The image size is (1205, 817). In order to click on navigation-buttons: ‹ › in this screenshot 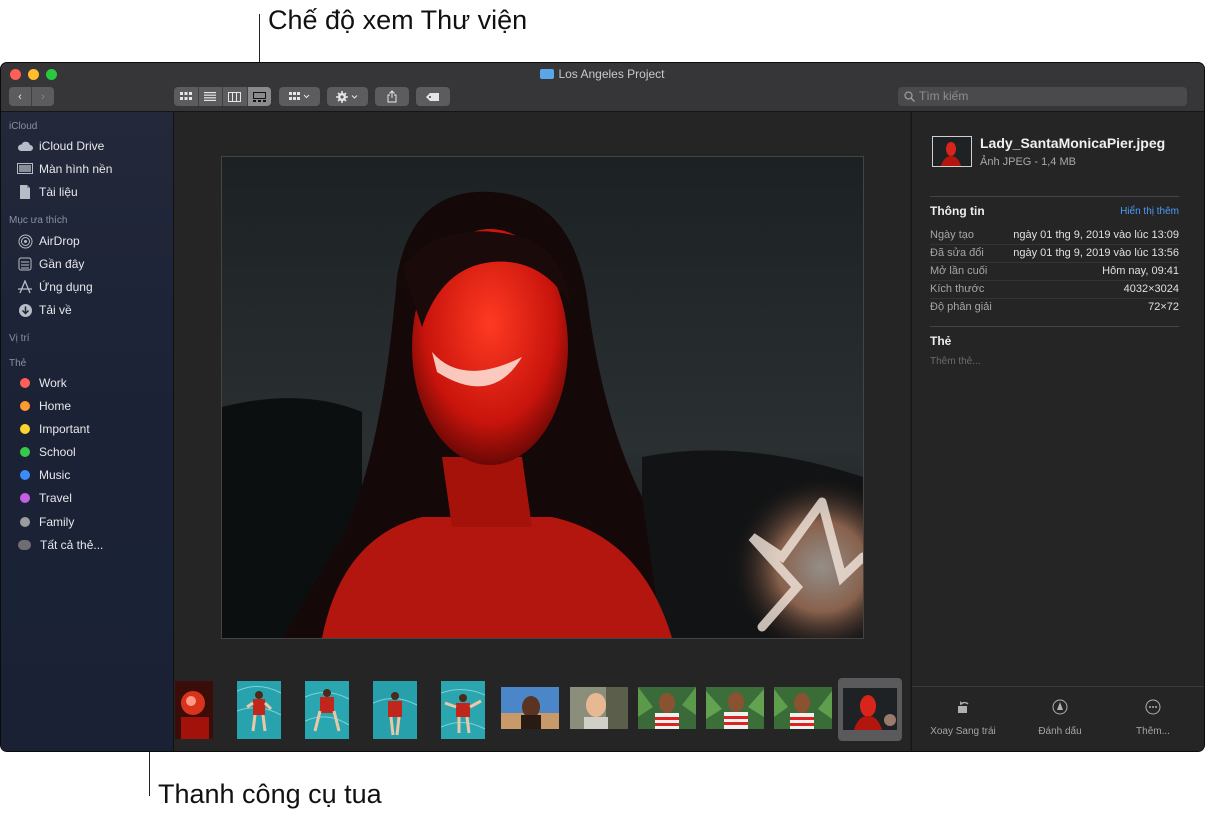, I will do `click(31, 96)`.